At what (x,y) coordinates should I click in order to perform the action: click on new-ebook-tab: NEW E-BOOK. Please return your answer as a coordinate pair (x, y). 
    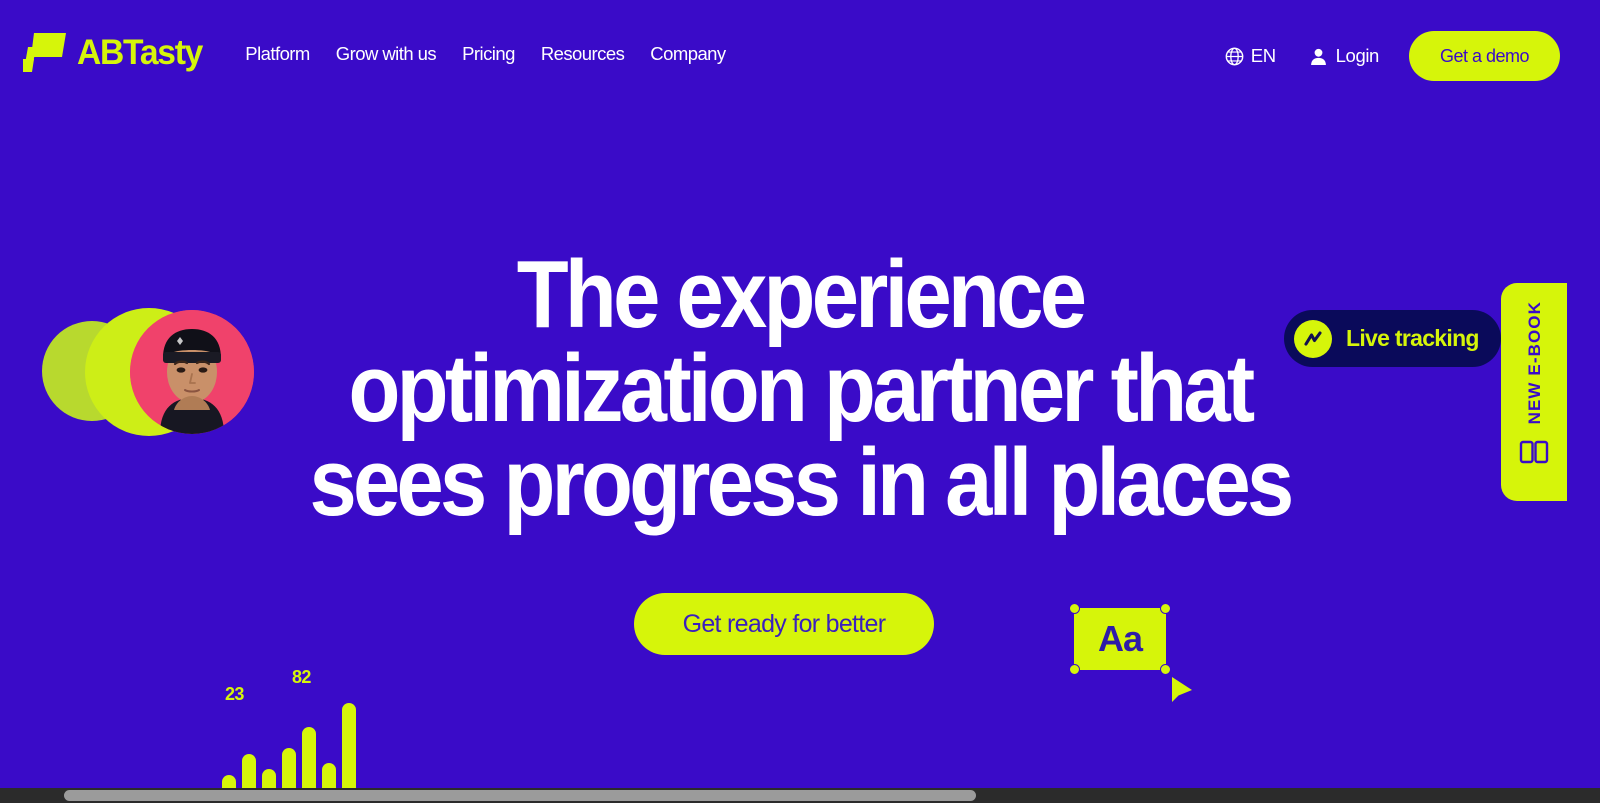
    Looking at the image, I should click on (1534, 392).